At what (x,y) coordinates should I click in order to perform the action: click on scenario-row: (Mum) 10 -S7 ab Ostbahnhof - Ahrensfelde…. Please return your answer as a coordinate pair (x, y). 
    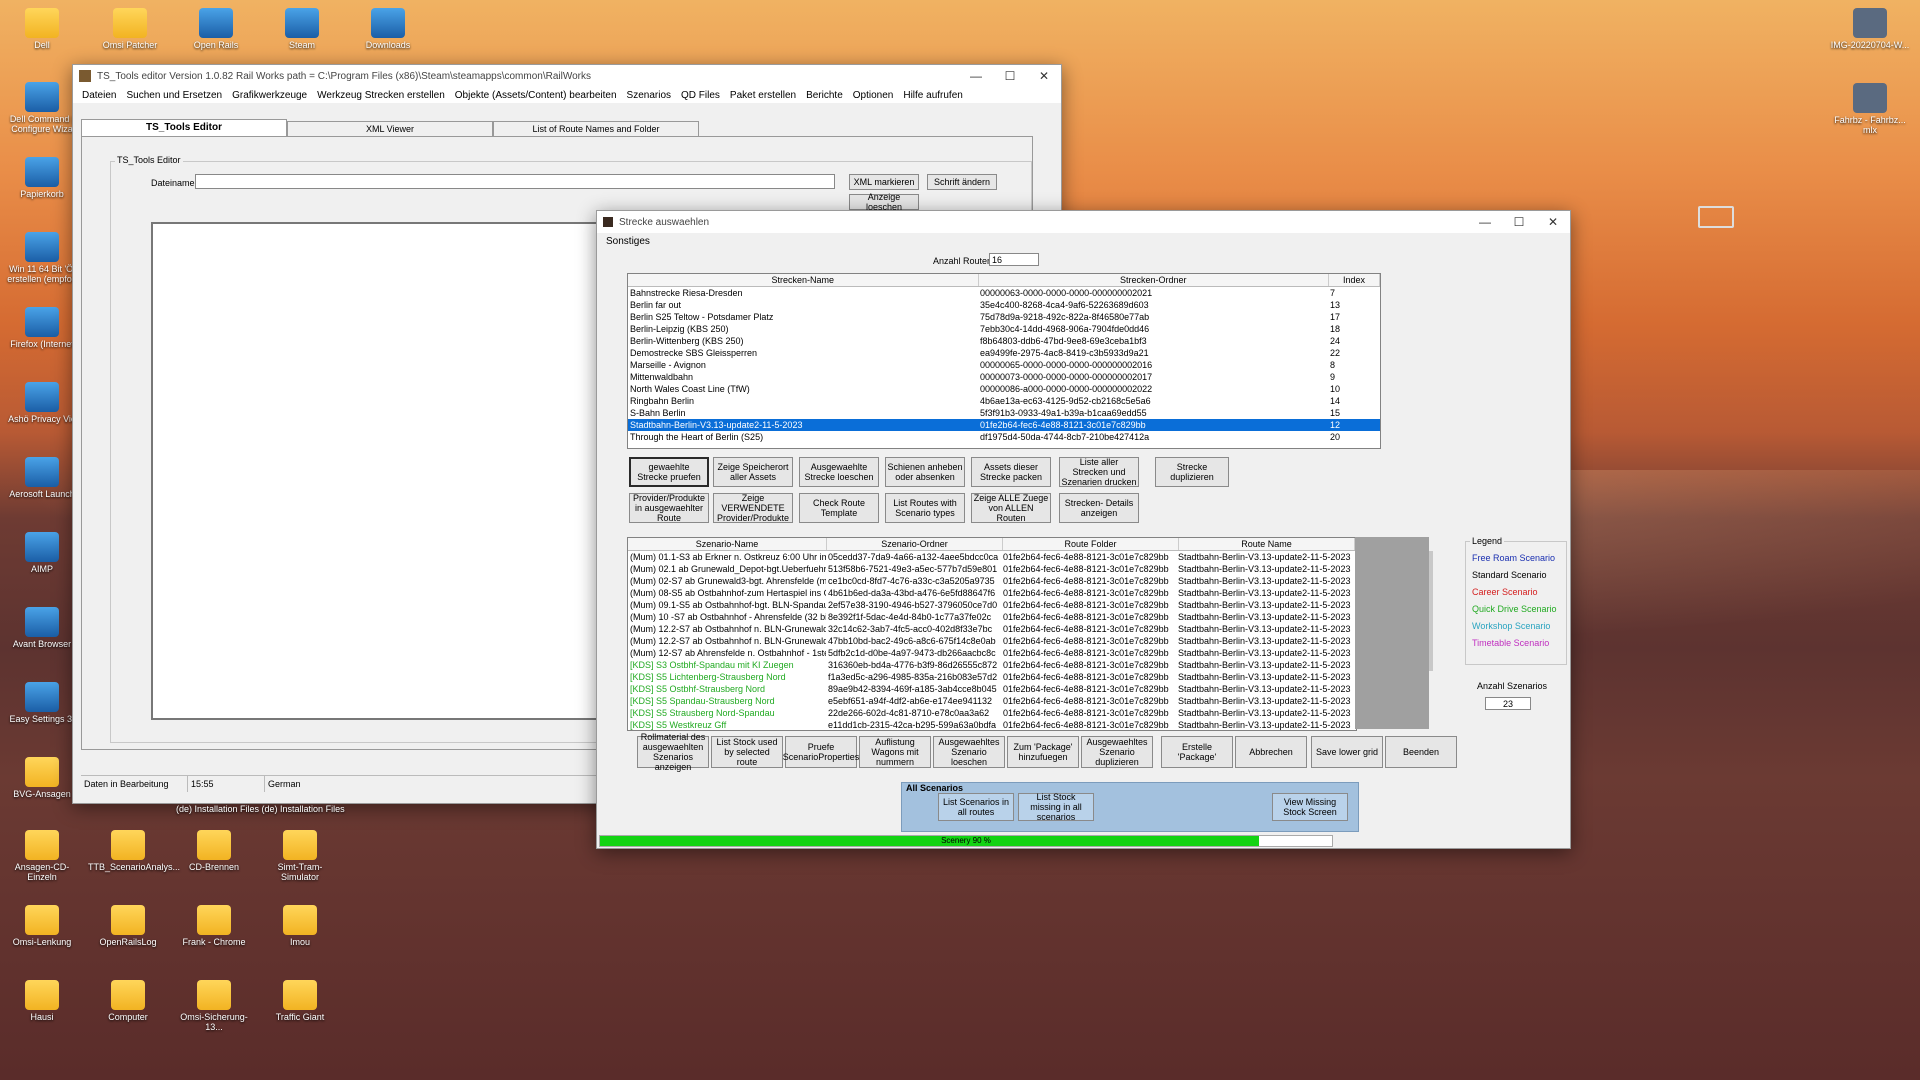
    Looking at the image, I should click on (992, 617).